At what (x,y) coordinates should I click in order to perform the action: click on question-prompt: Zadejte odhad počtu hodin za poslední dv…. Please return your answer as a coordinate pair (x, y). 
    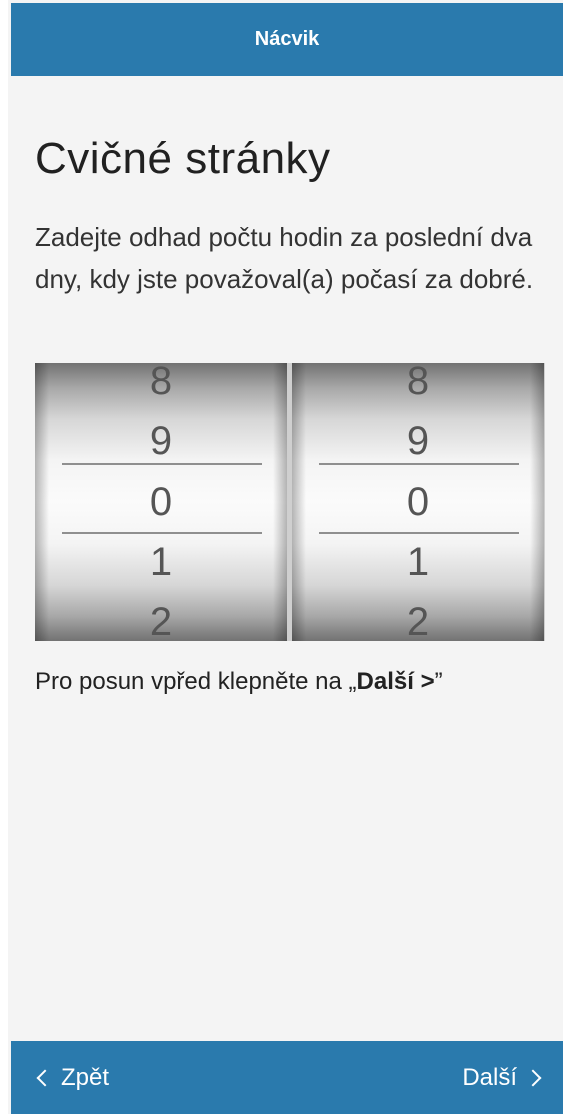
    Looking at the image, I should click on (284, 258).